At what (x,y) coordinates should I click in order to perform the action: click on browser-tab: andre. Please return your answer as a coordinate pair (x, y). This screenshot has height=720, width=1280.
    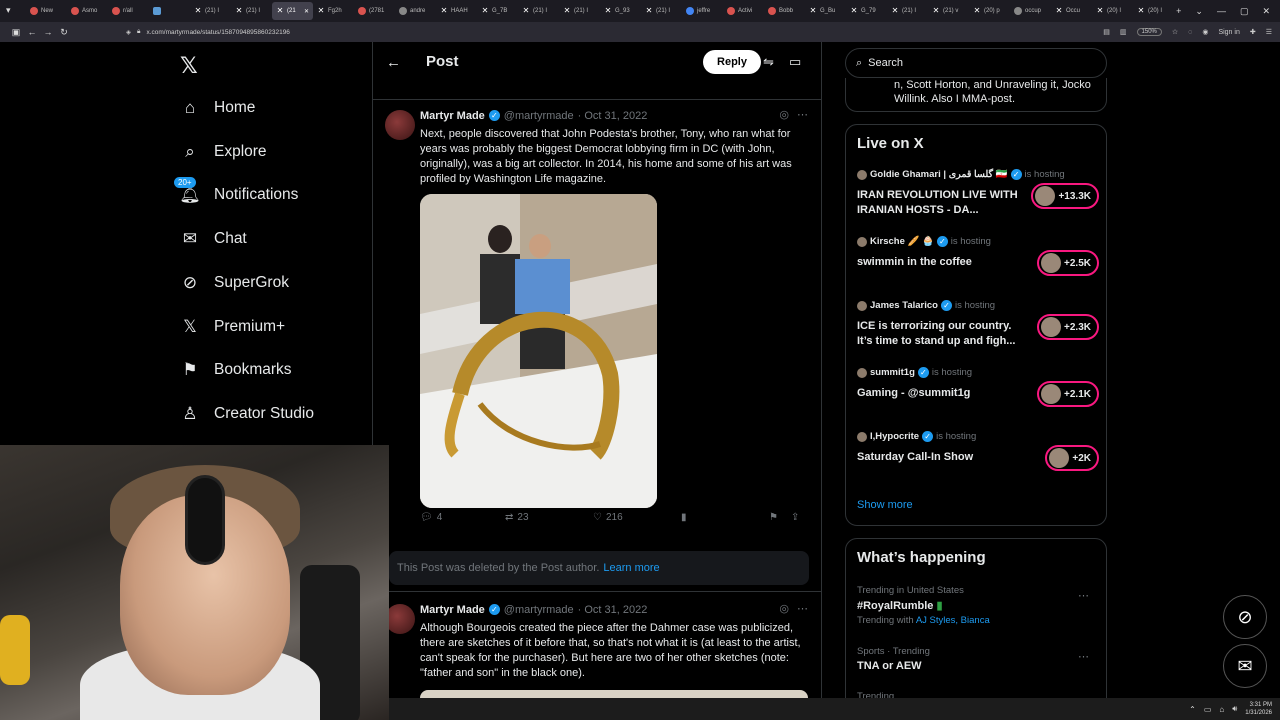
    Looking at the image, I should click on (415, 11).